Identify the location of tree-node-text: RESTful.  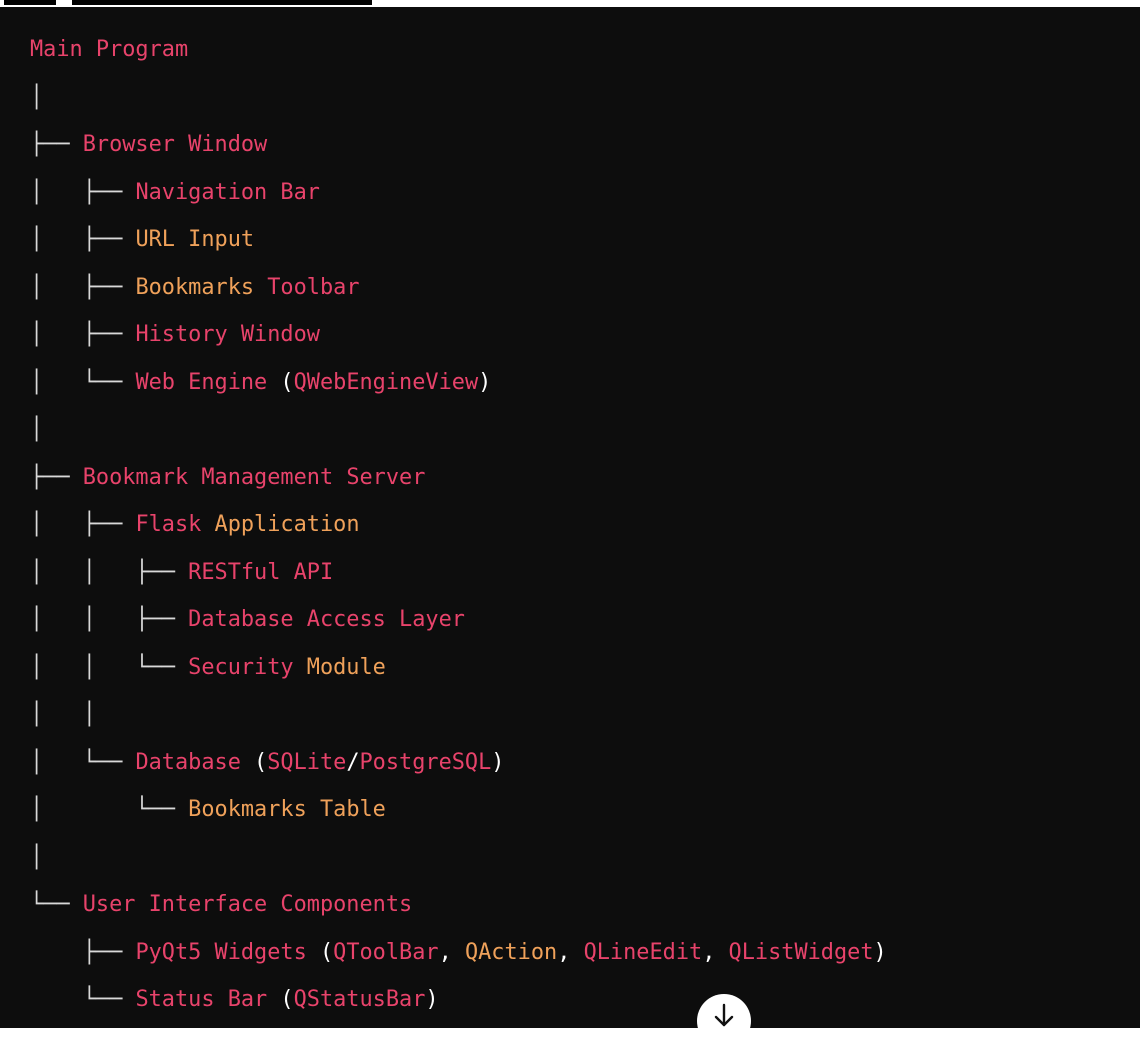
(234, 572).